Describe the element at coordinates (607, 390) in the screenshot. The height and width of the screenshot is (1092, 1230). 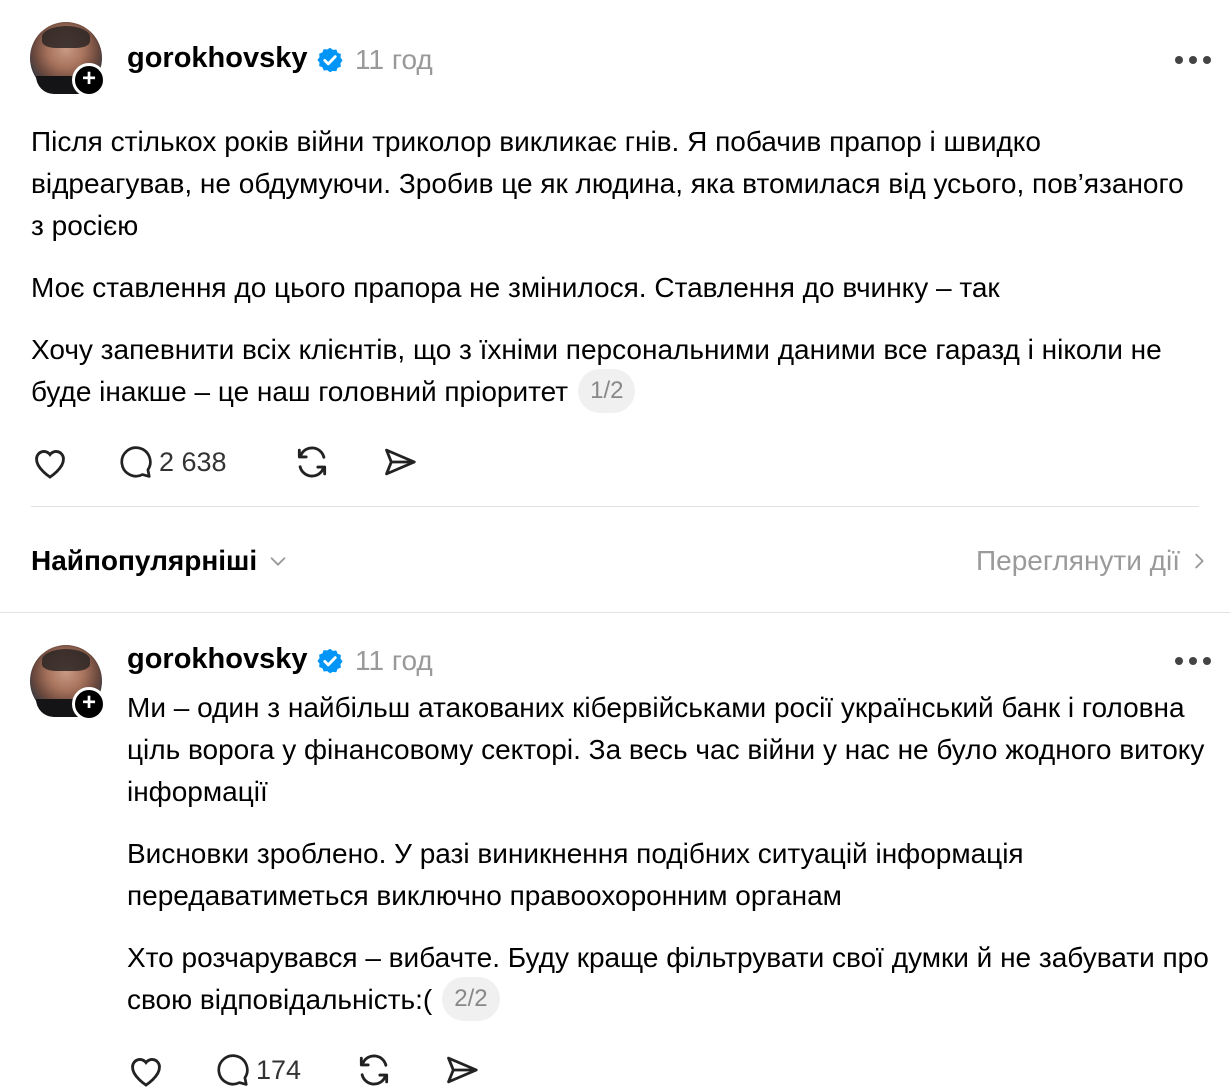
I see `thread-counter-badge: 1/2` at that location.